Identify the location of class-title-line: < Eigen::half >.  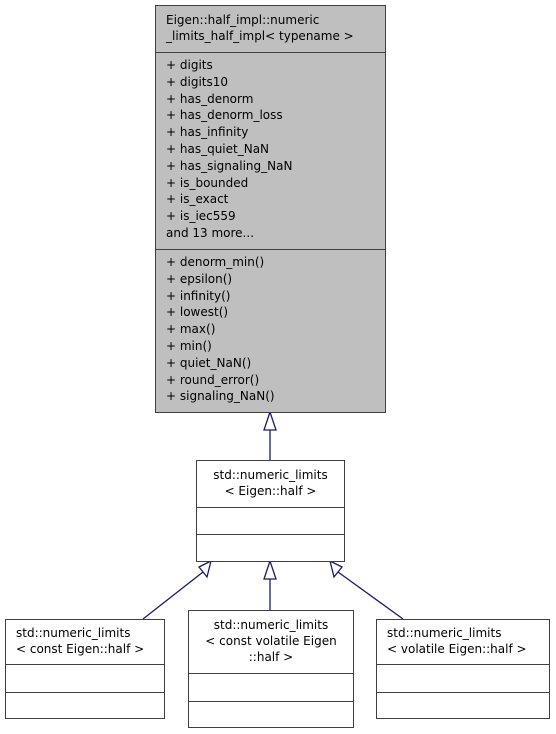
(270, 491).